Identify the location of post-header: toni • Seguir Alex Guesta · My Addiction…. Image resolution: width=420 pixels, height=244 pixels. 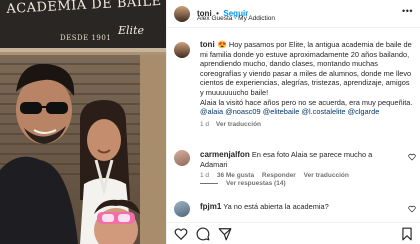
(293, 14).